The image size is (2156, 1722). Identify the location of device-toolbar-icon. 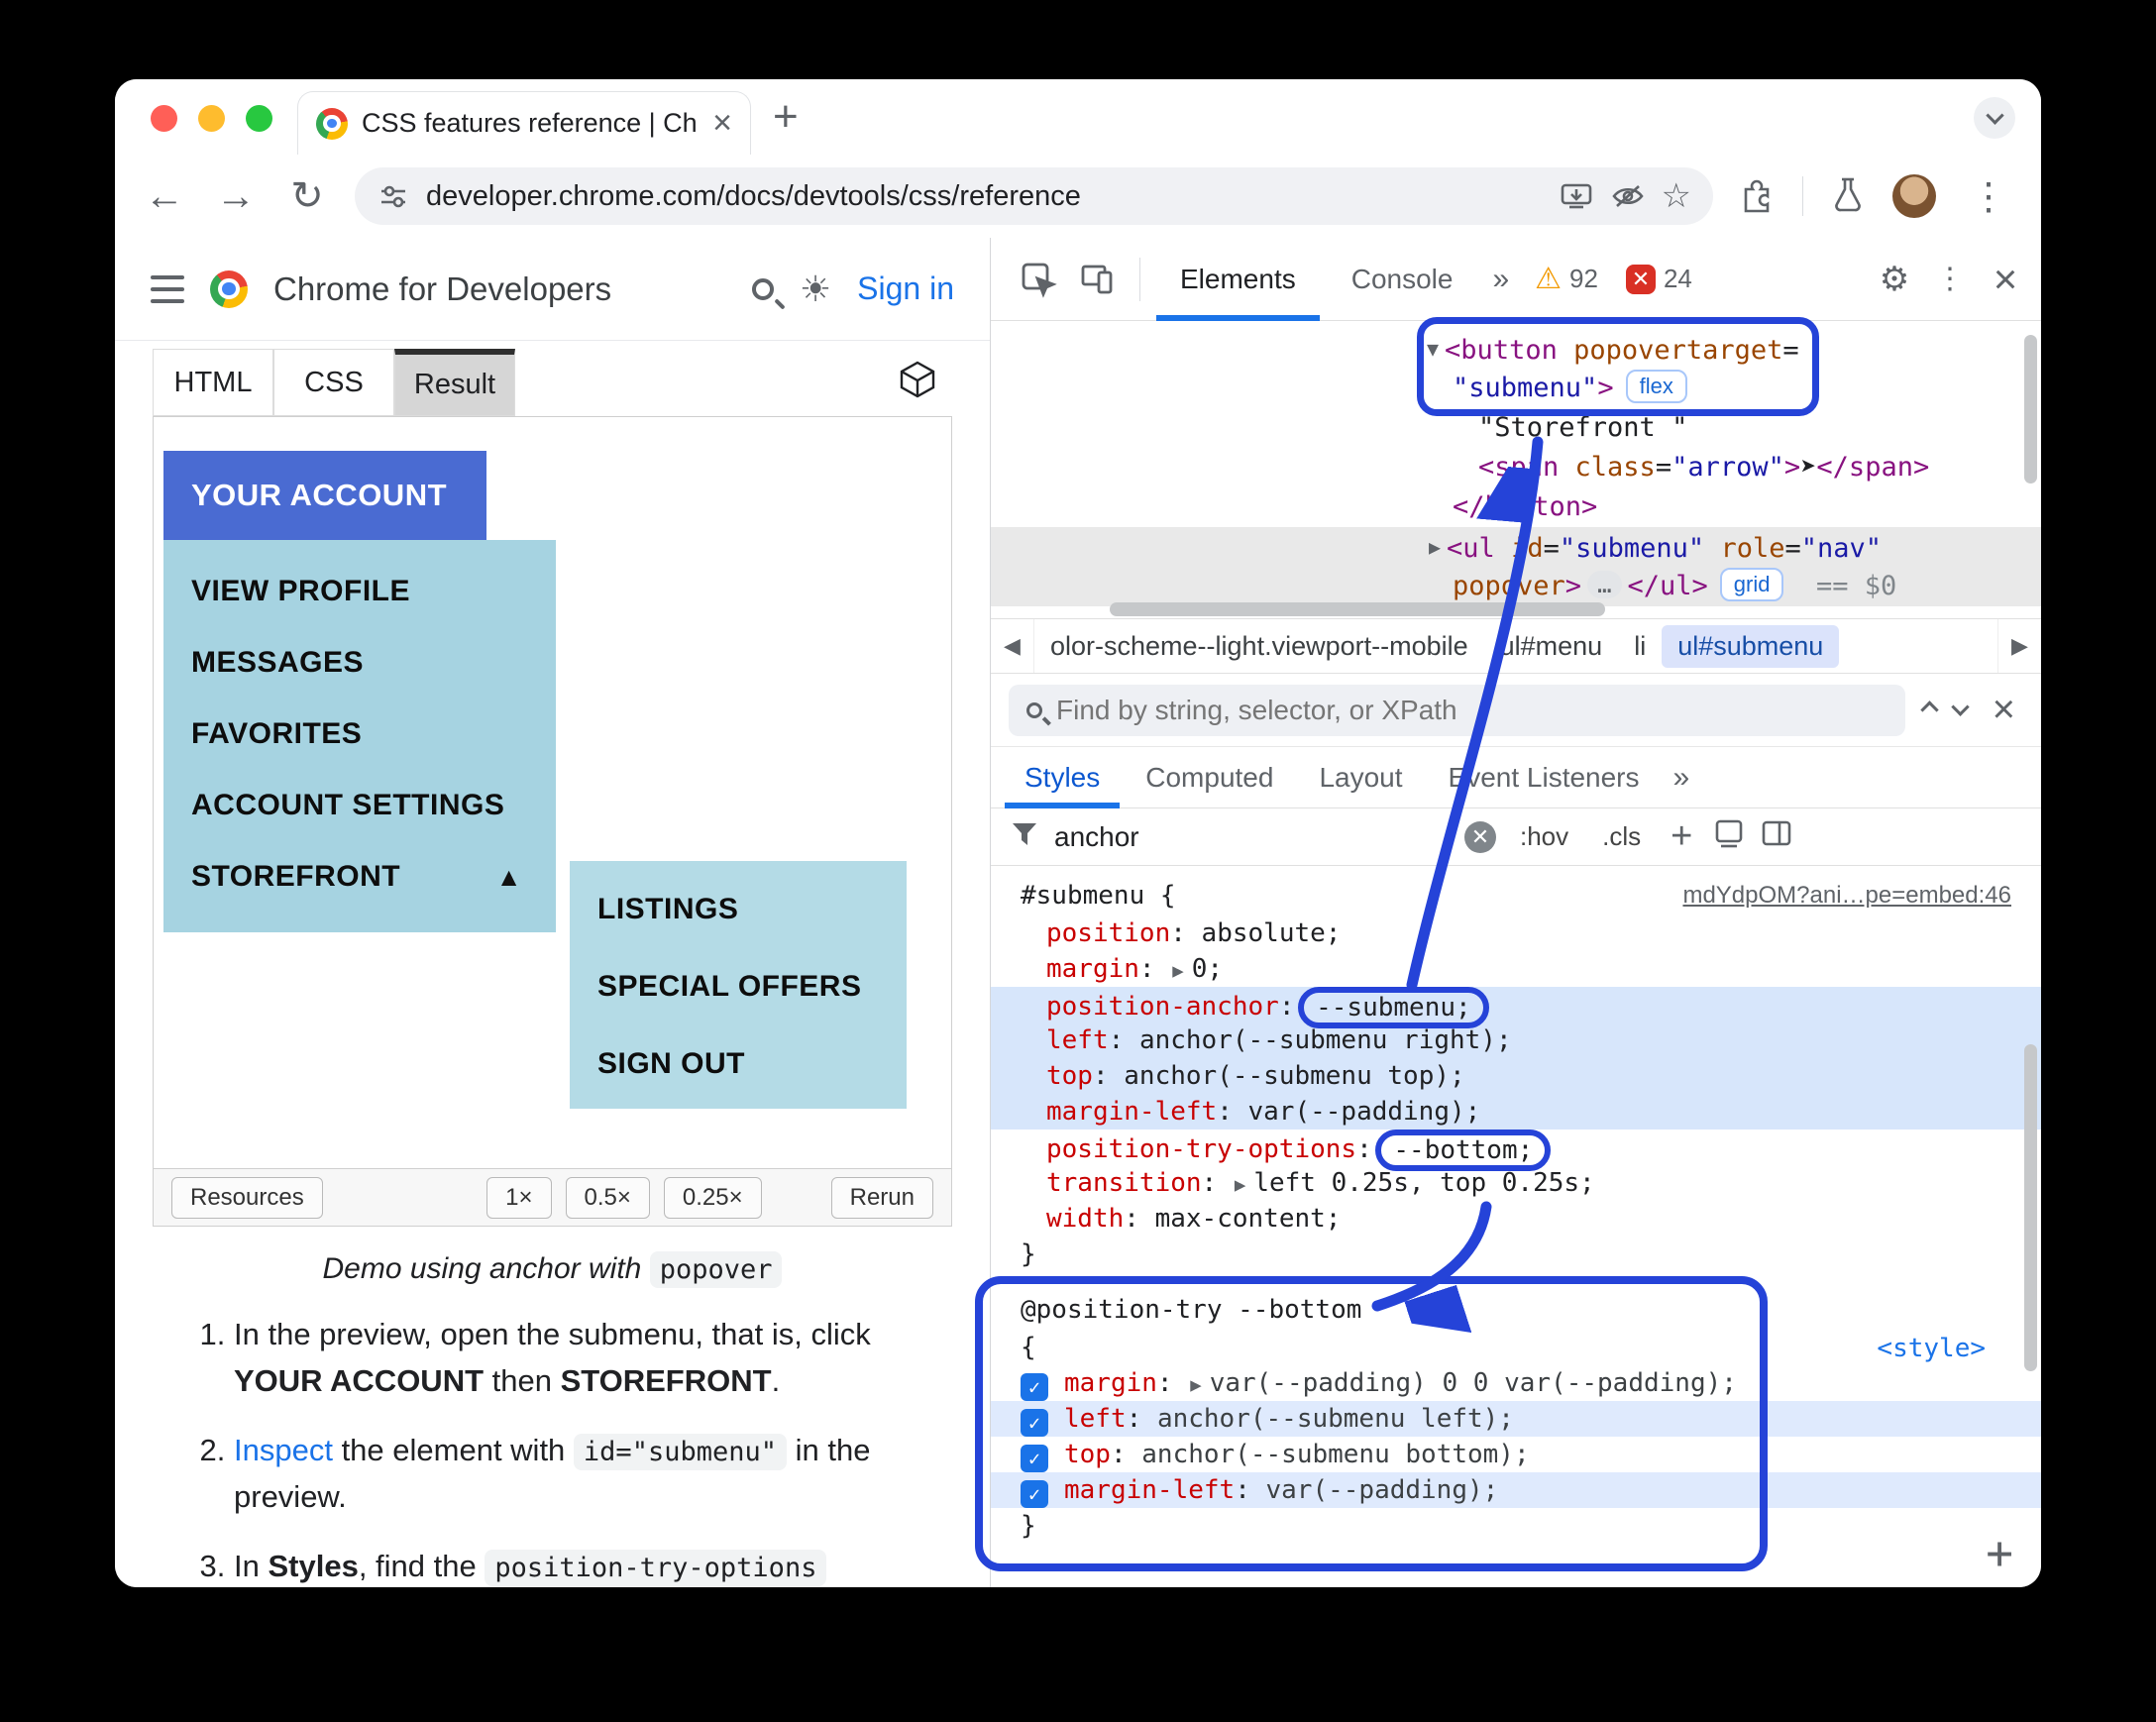
(1098, 279).